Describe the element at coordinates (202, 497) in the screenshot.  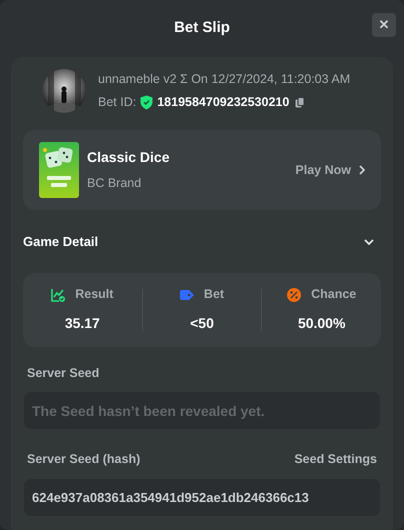
I see `hash-field: 624e937a08361a354941d952ae1db246366c13` at that location.